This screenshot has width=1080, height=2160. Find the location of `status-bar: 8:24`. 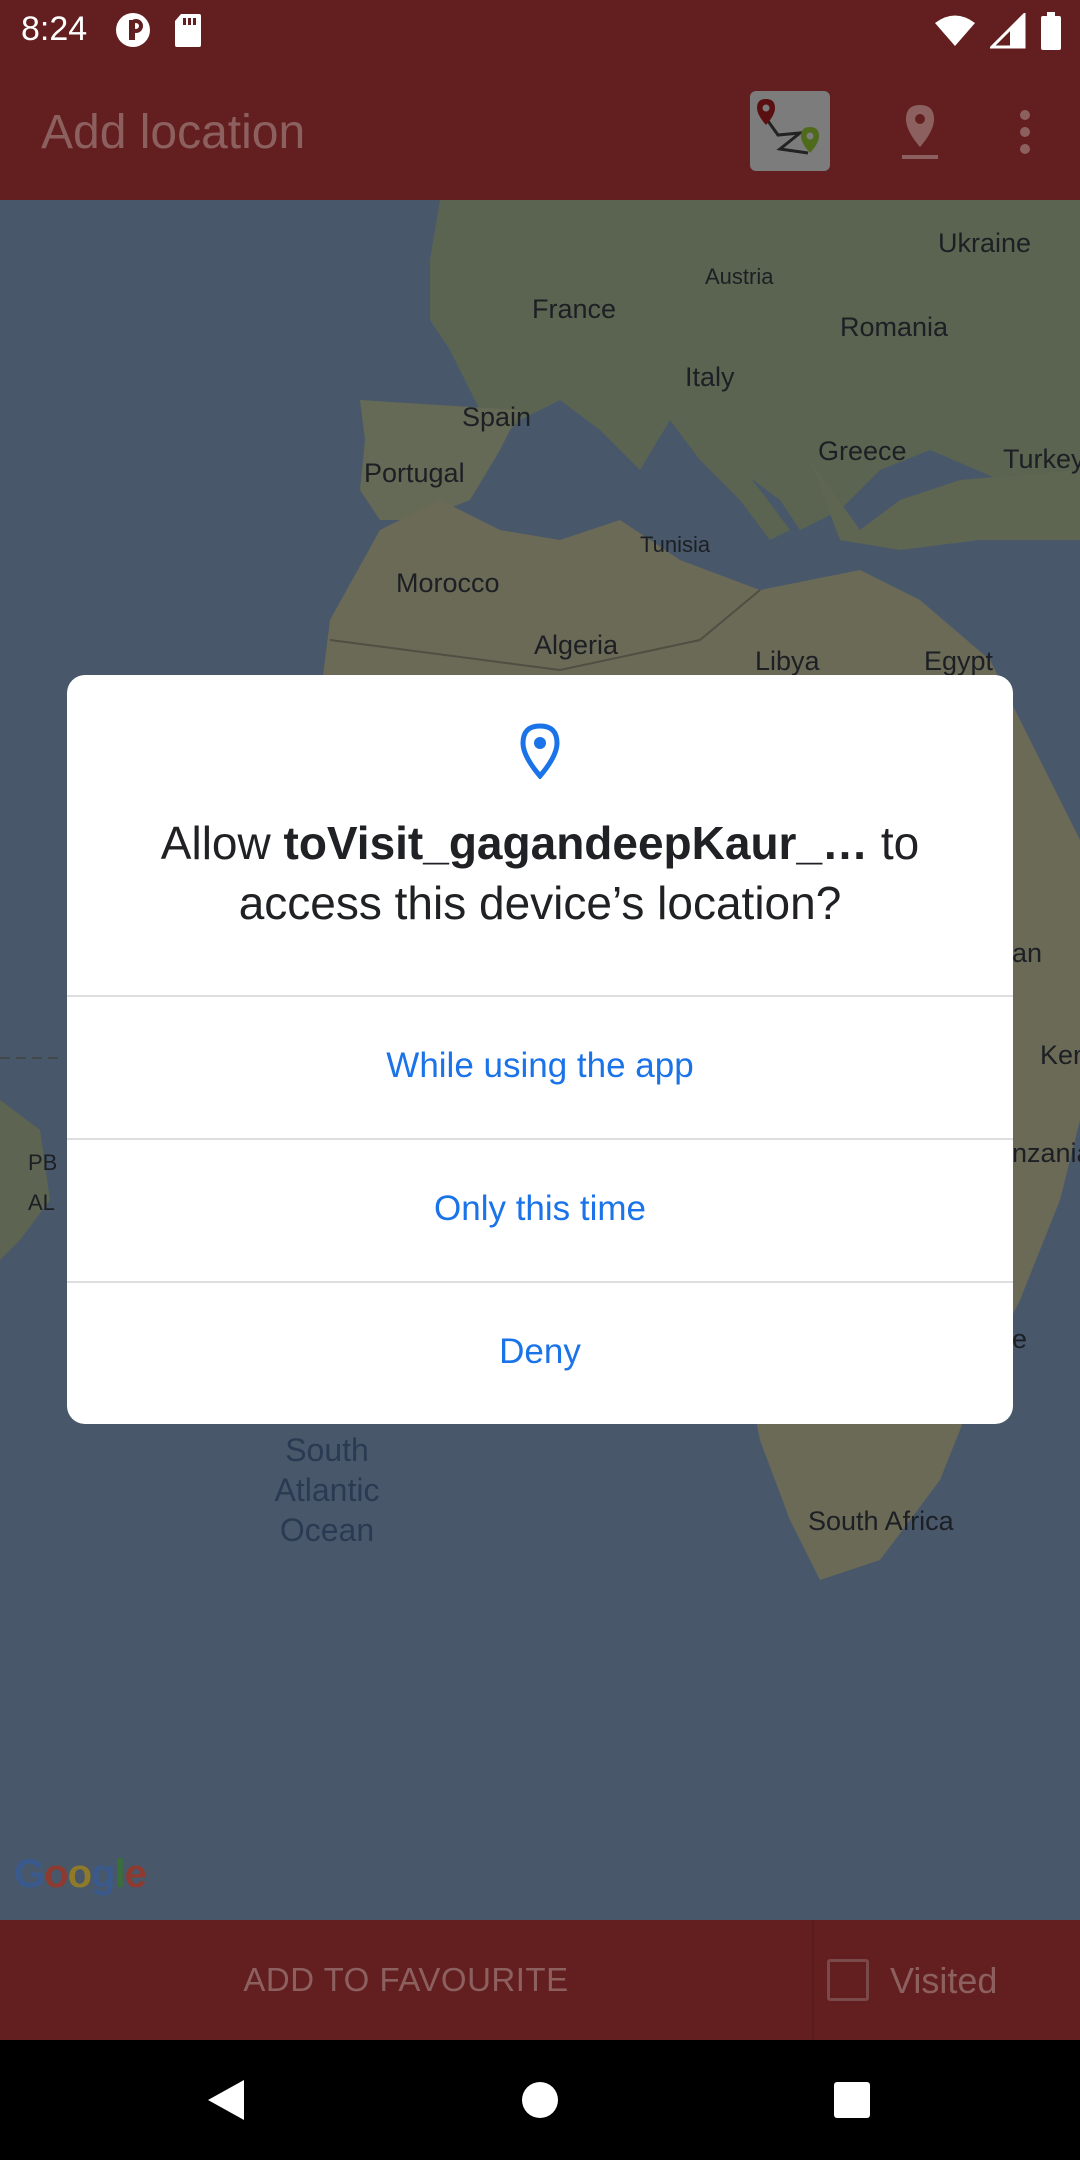

status-bar: 8:24 is located at coordinates (540, 31).